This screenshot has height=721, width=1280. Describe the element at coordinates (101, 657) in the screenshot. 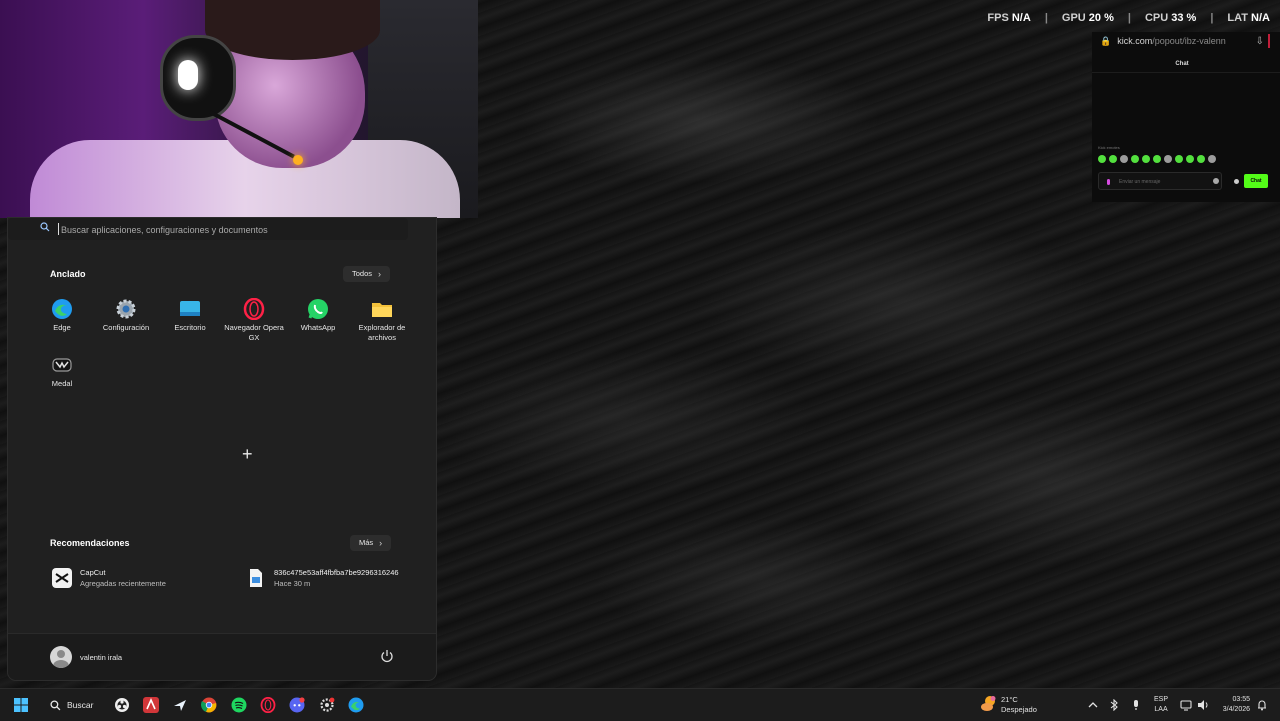

I see `user-name: valentin irala` at that location.